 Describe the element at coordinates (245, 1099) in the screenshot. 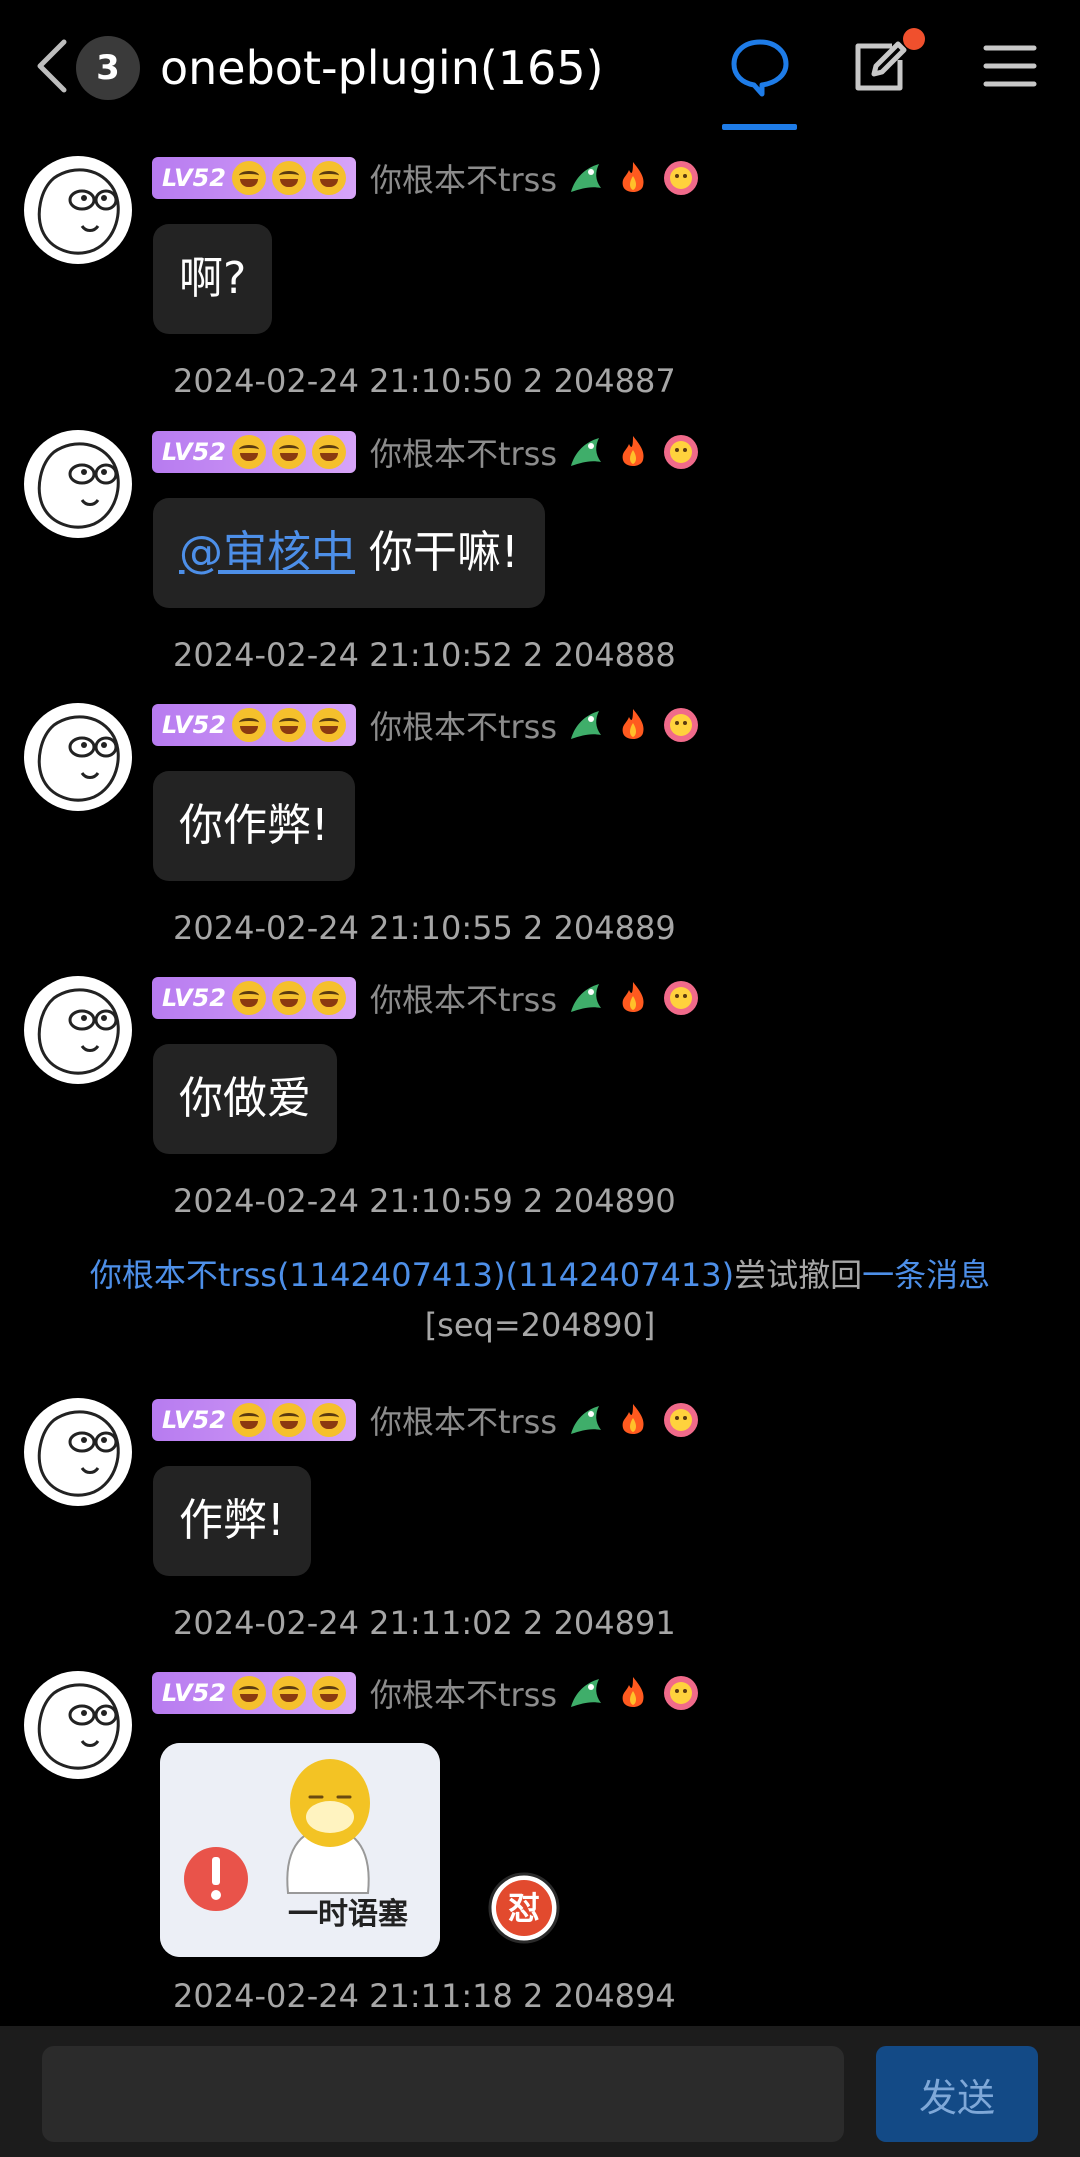

I see `message-bubble: 你做爱` at that location.